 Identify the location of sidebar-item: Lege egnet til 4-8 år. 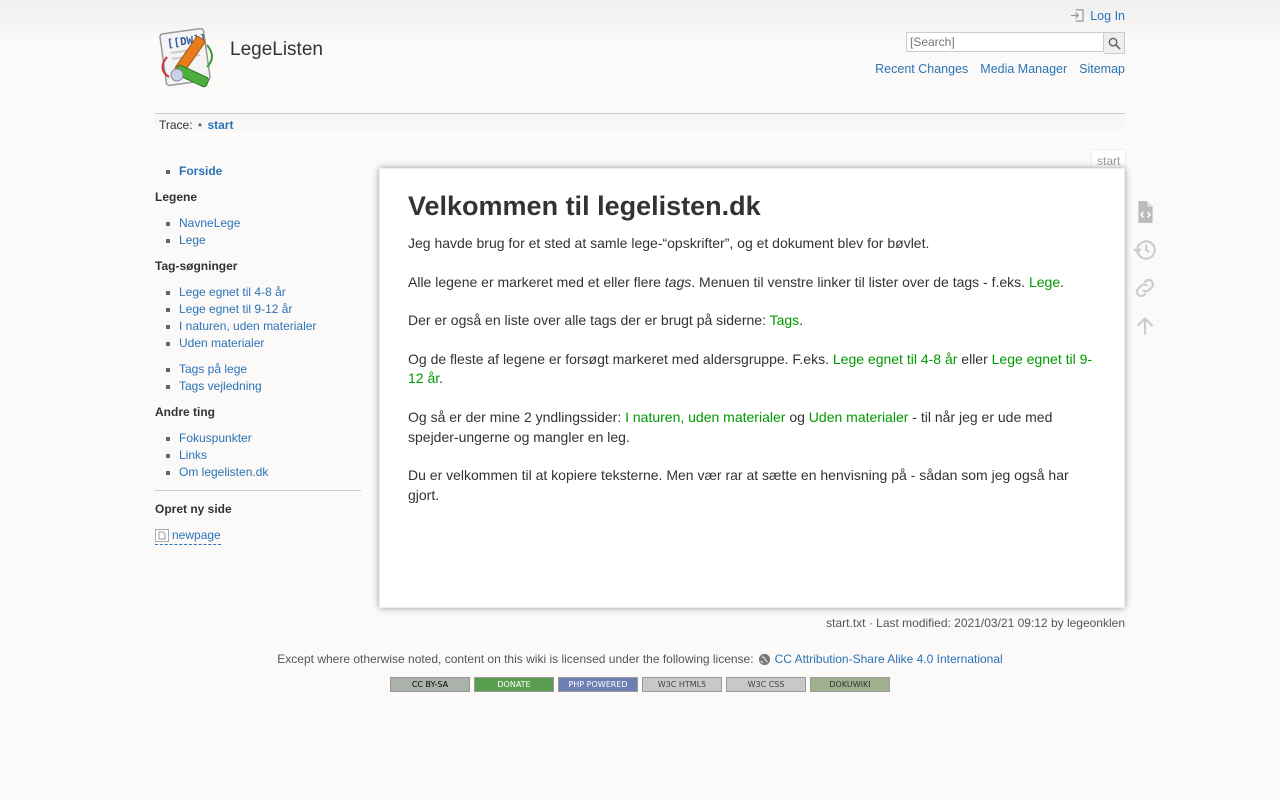
(258, 292).